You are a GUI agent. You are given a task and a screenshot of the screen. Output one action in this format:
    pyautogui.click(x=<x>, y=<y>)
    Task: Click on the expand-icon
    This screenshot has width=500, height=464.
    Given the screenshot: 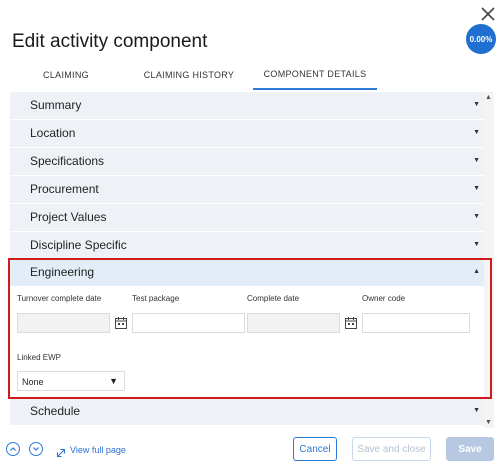 What is the action you would take?
    pyautogui.click(x=61, y=451)
    